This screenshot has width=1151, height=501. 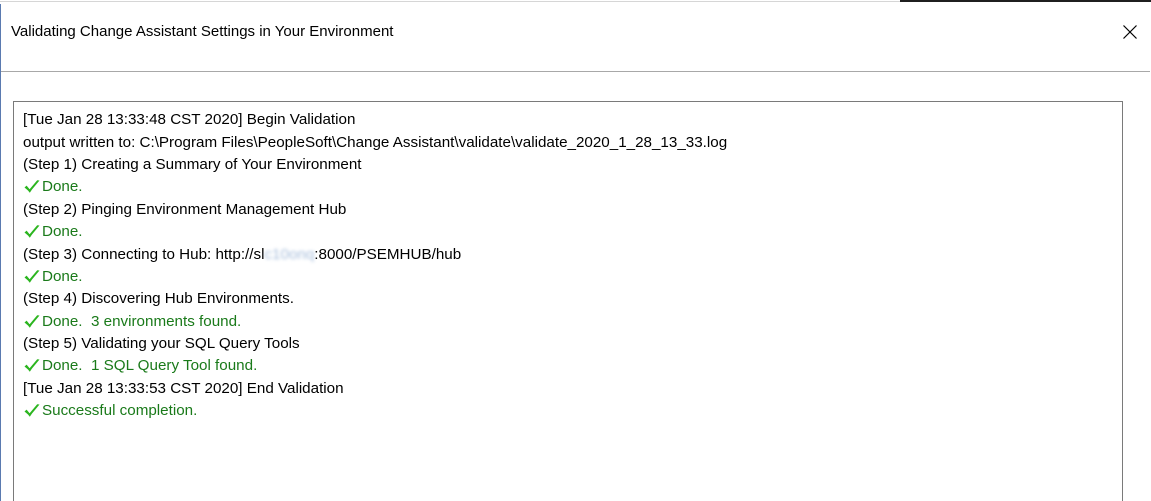 I want to click on title-separator, so click(x=575, y=71).